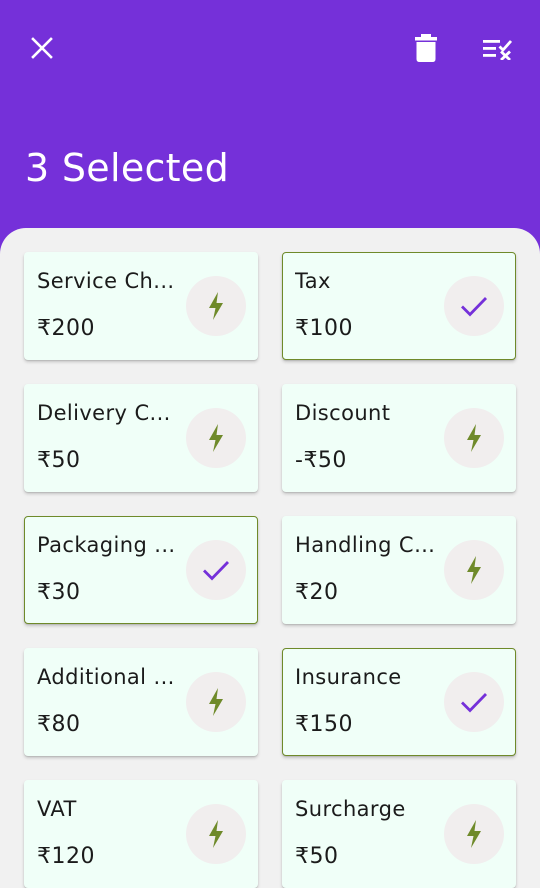 The image size is (540, 888). Describe the element at coordinates (321, 460) in the screenshot. I see `charge-amount: -₹50` at that location.